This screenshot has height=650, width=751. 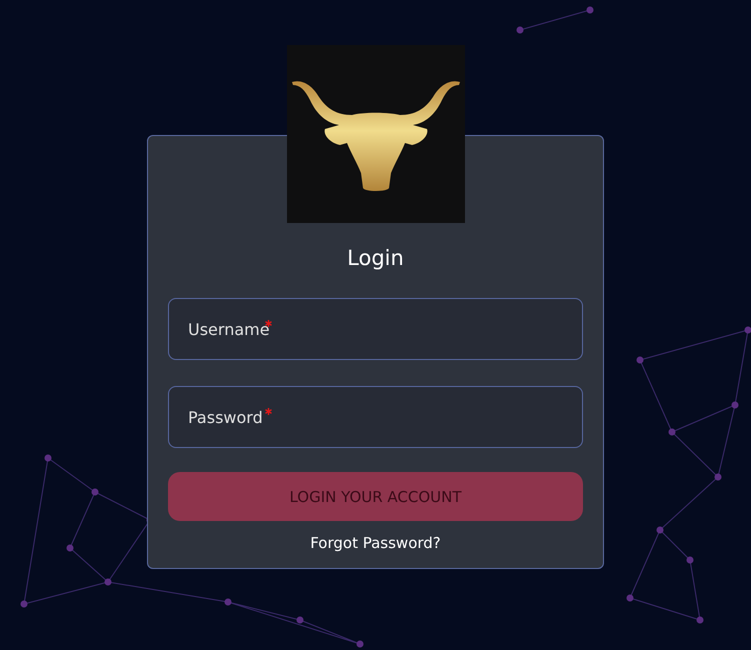 What do you see at coordinates (375, 417) in the screenshot?
I see `password-field: Password` at bounding box center [375, 417].